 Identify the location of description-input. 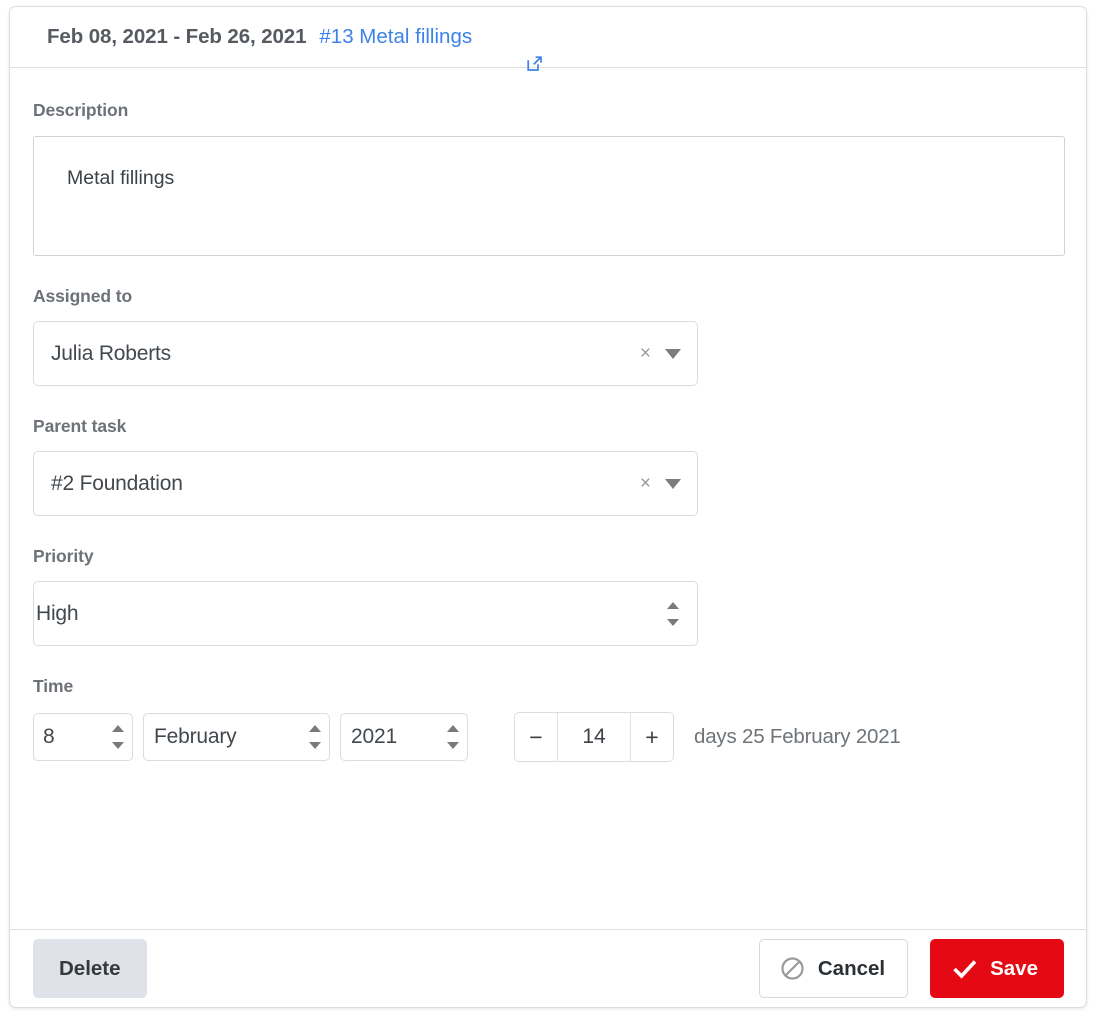
(549, 196).